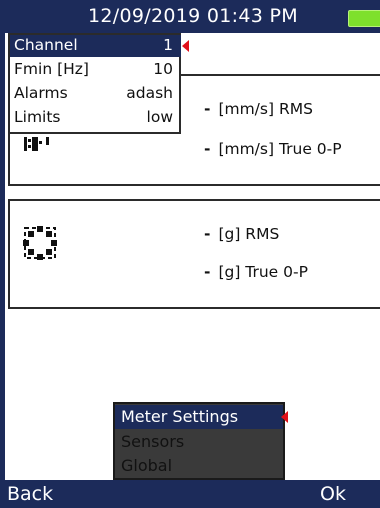 The height and width of the screenshot is (508, 380). I want to click on menu-item-value: 10, so click(163, 69).